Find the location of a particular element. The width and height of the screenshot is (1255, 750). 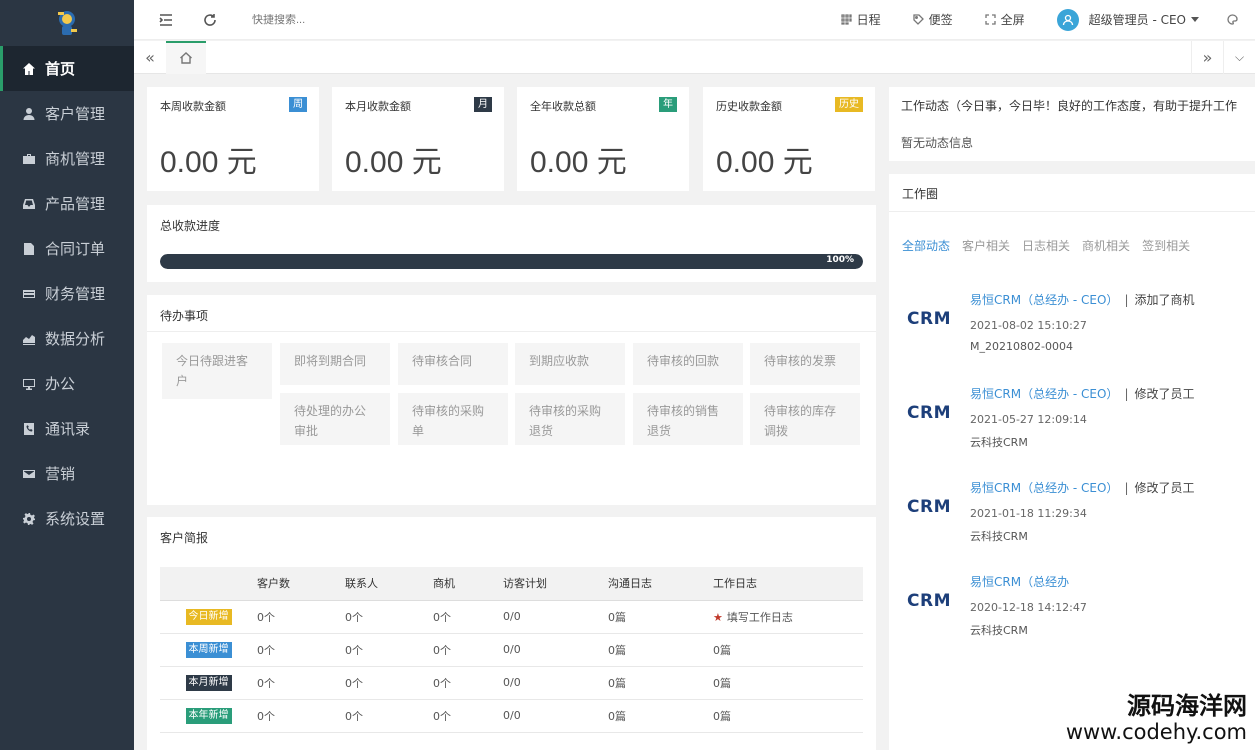

table-header-cell: 联系人 is located at coordinates (389, 584).